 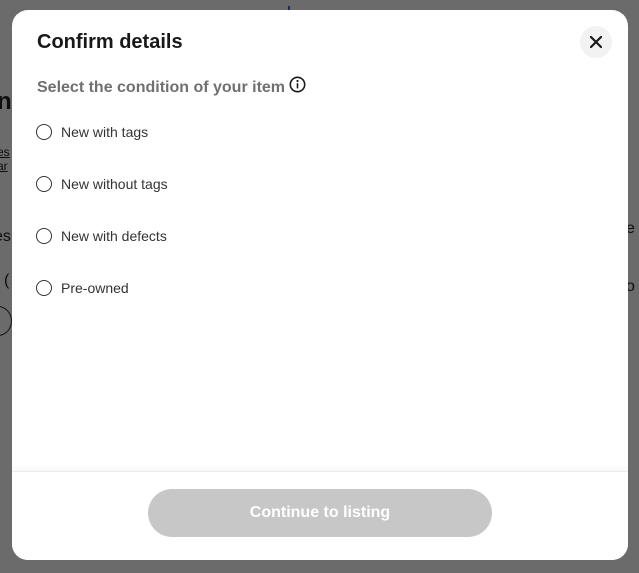 I want to click on condition-option-new-without-tags: New without tags, so click(x=102, y=184).